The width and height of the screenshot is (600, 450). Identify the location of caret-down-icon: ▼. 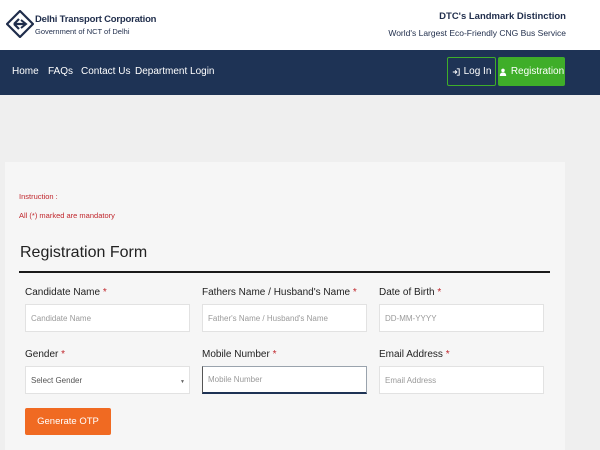
(182, 382).